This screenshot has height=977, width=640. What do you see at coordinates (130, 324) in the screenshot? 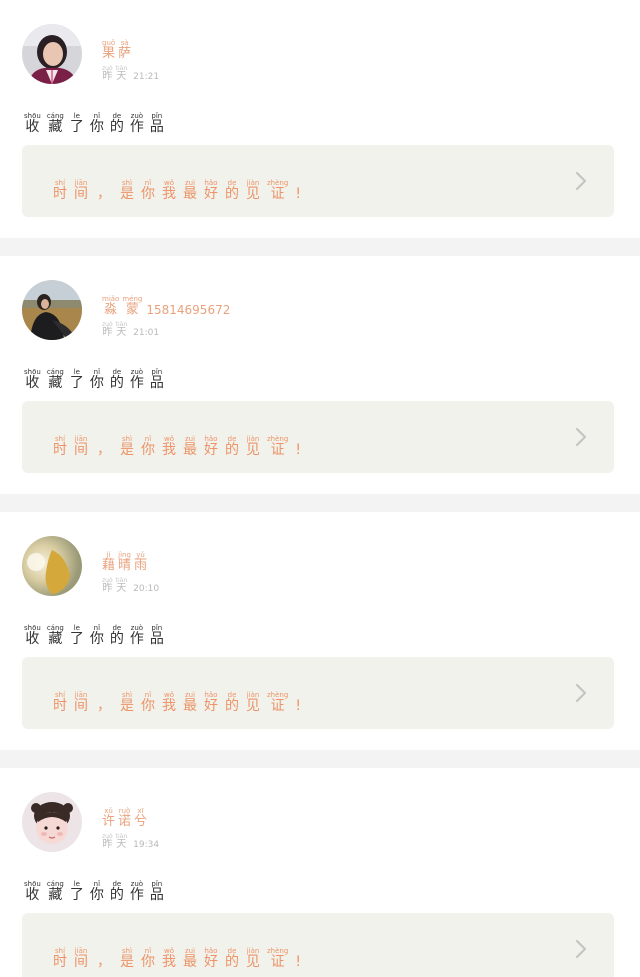
I see `timestamp: zuó 昨 tiān 天 21:01` at bounding box center [130, 324].